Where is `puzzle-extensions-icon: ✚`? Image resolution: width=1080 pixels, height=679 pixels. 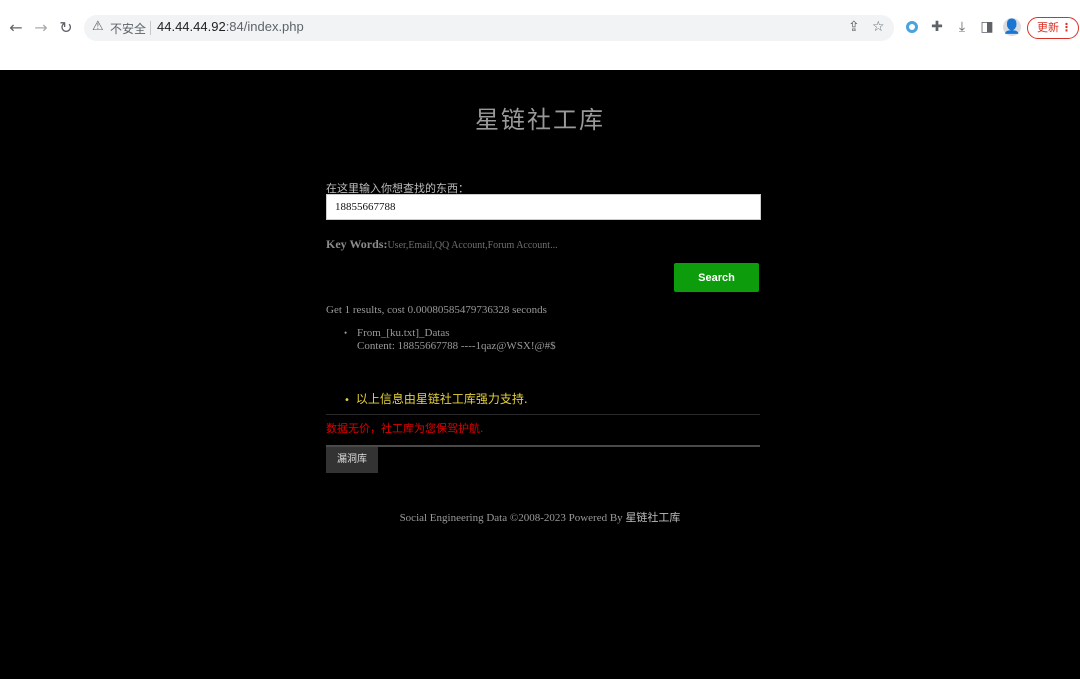
puzzle-extensions-icon: ✚ is located at coordinates (937, 27).